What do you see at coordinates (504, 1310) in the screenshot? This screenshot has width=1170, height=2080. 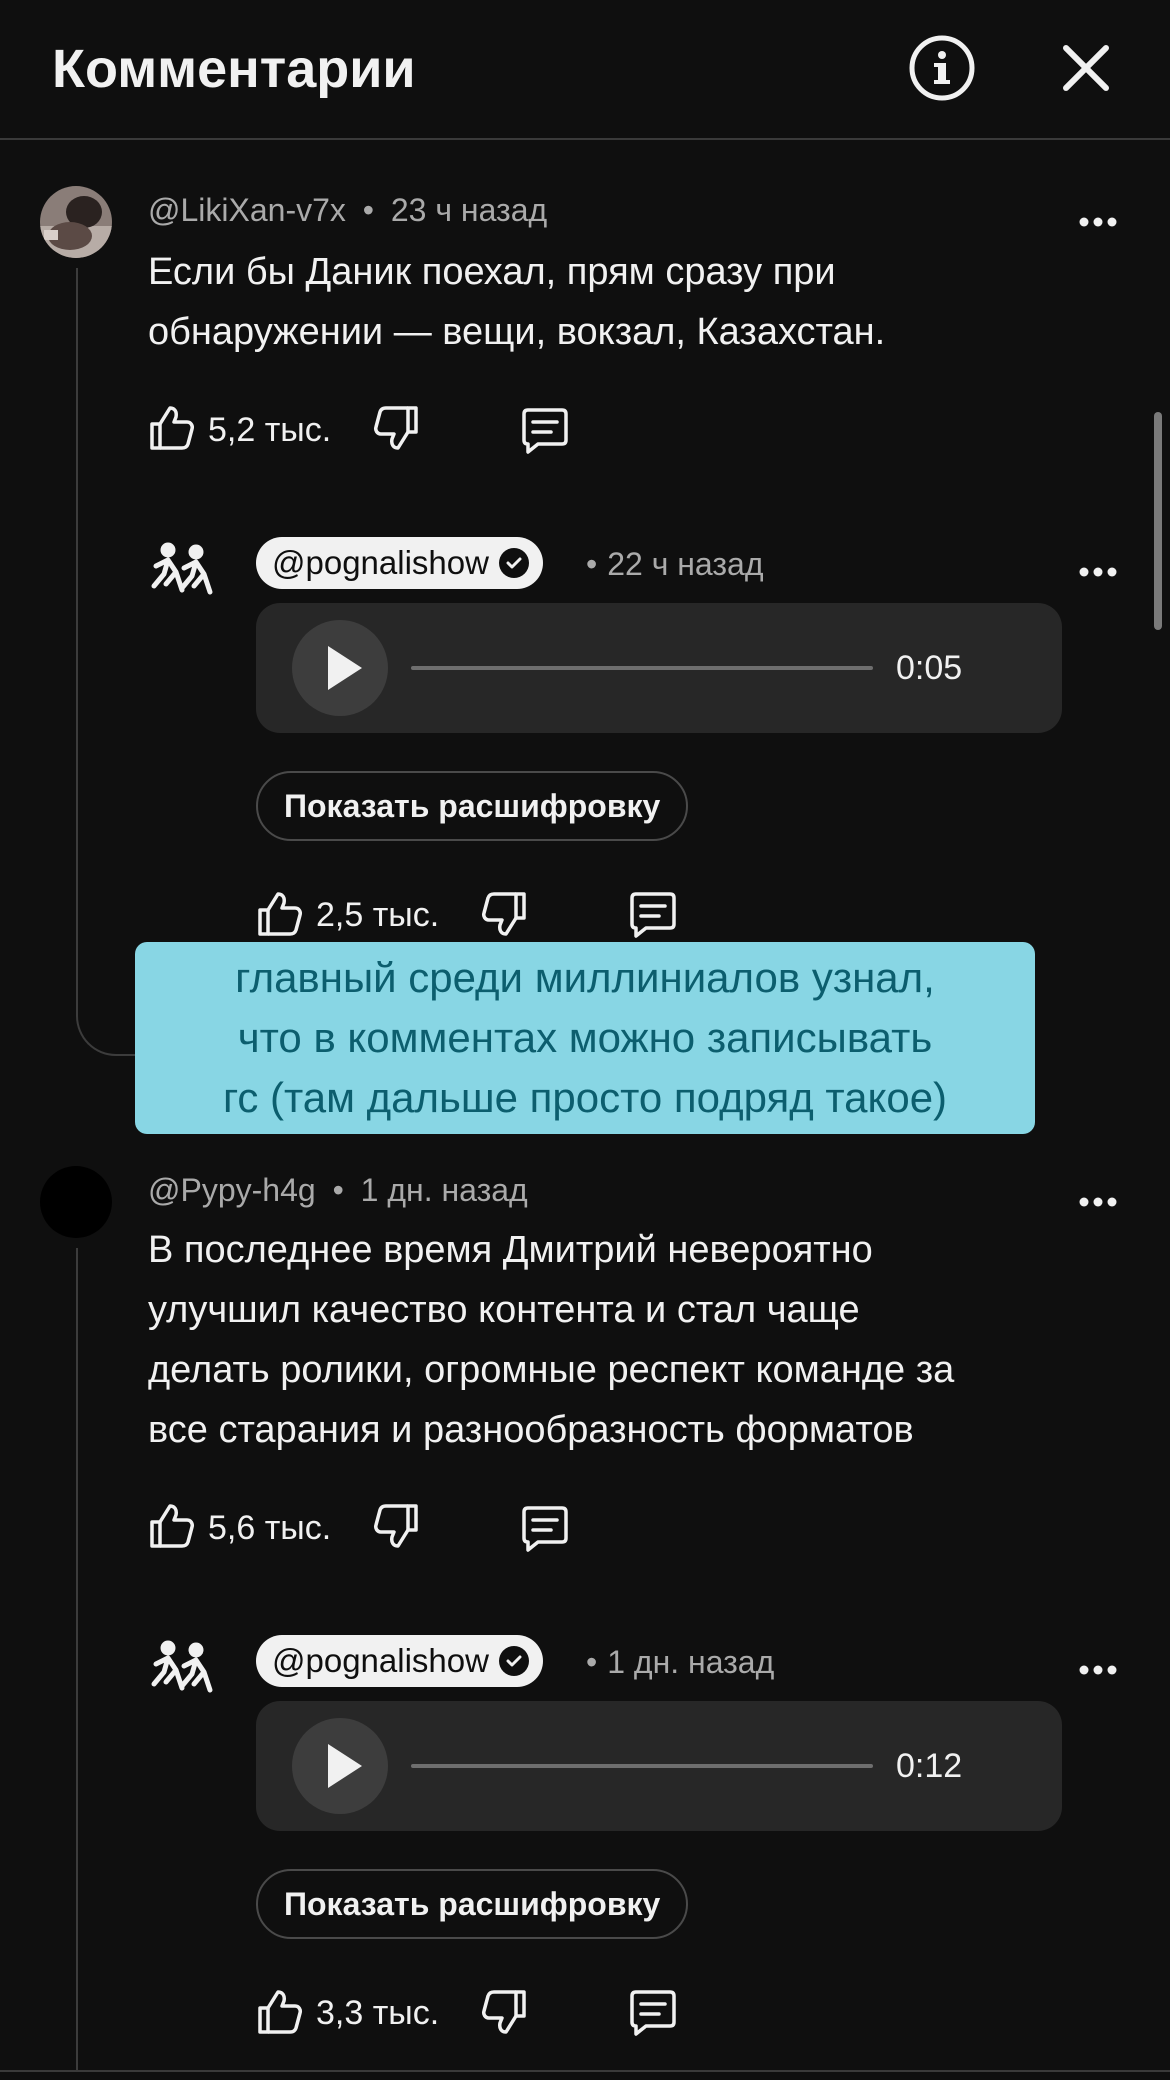 I see `comment-text-line: улучшил качество контента и стал чаще` at bounding box center [504, 1310].